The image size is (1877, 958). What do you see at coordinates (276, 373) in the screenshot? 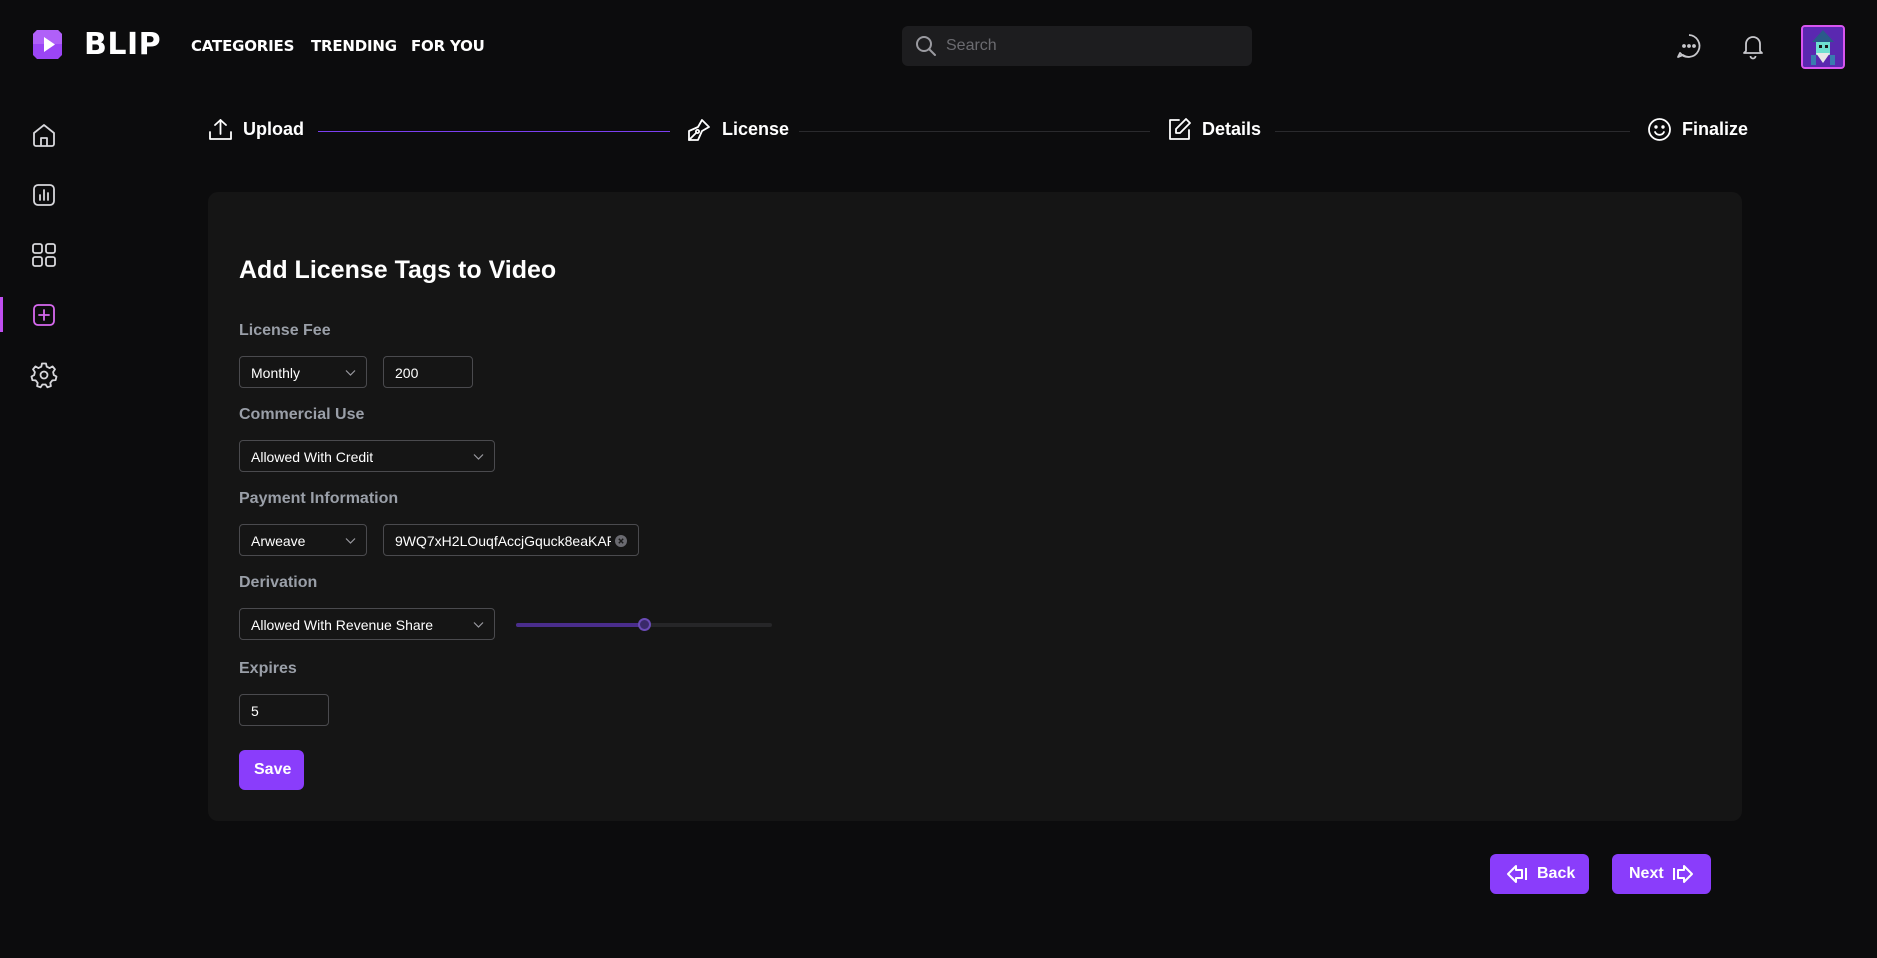
I see `select-value: Monthly` at bounding box center [276, 373].